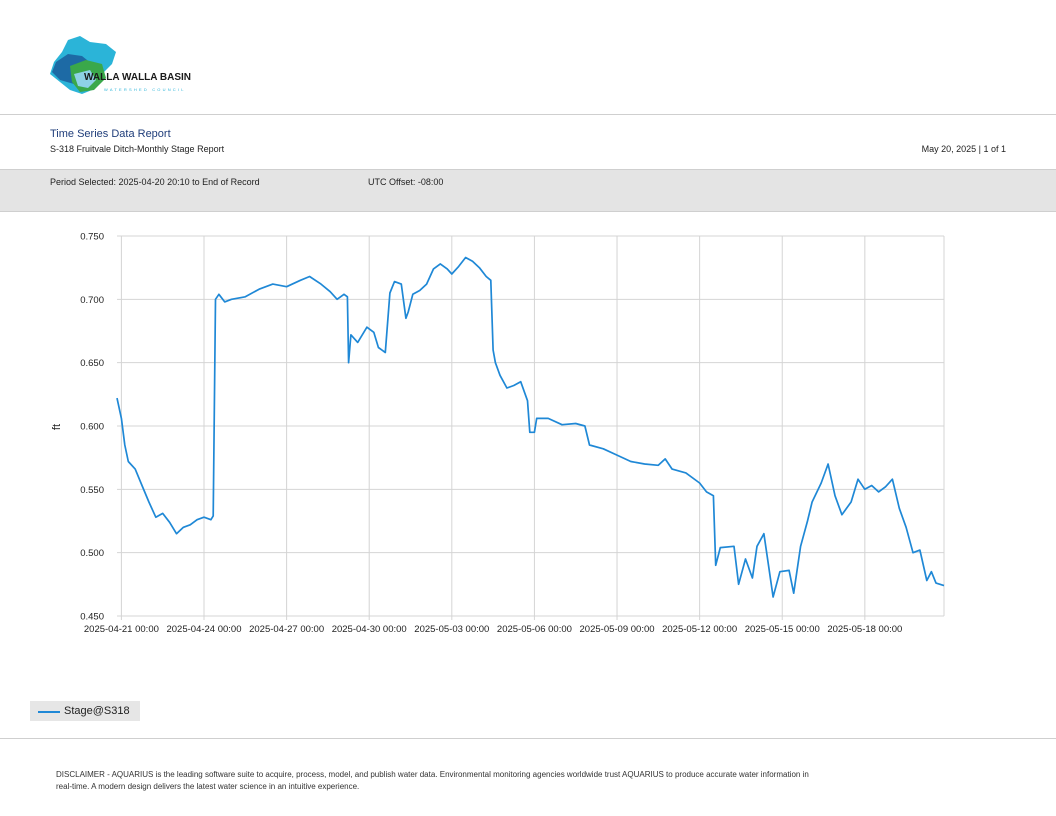 The height and width of the screenshot is (816, 1056). What do you see at coordinates (617, 629) in the screenshot?
I see `x-tick-label: 2025-05-09 00:00` at bounding box center [617, 629].